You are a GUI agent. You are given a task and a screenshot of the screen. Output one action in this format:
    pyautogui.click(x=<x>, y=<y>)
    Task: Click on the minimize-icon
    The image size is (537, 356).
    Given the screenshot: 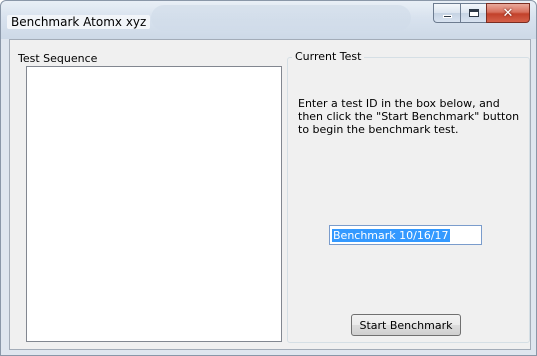 What is the action you would take?
    pyautogui.click(x=447, y=16)
    